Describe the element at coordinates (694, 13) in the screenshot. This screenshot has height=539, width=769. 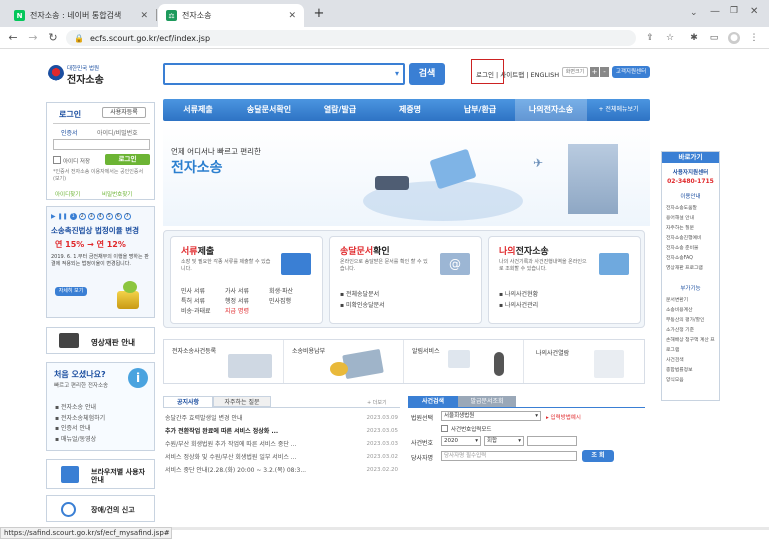
I see `tab-search-icon: ⌄` at that location.